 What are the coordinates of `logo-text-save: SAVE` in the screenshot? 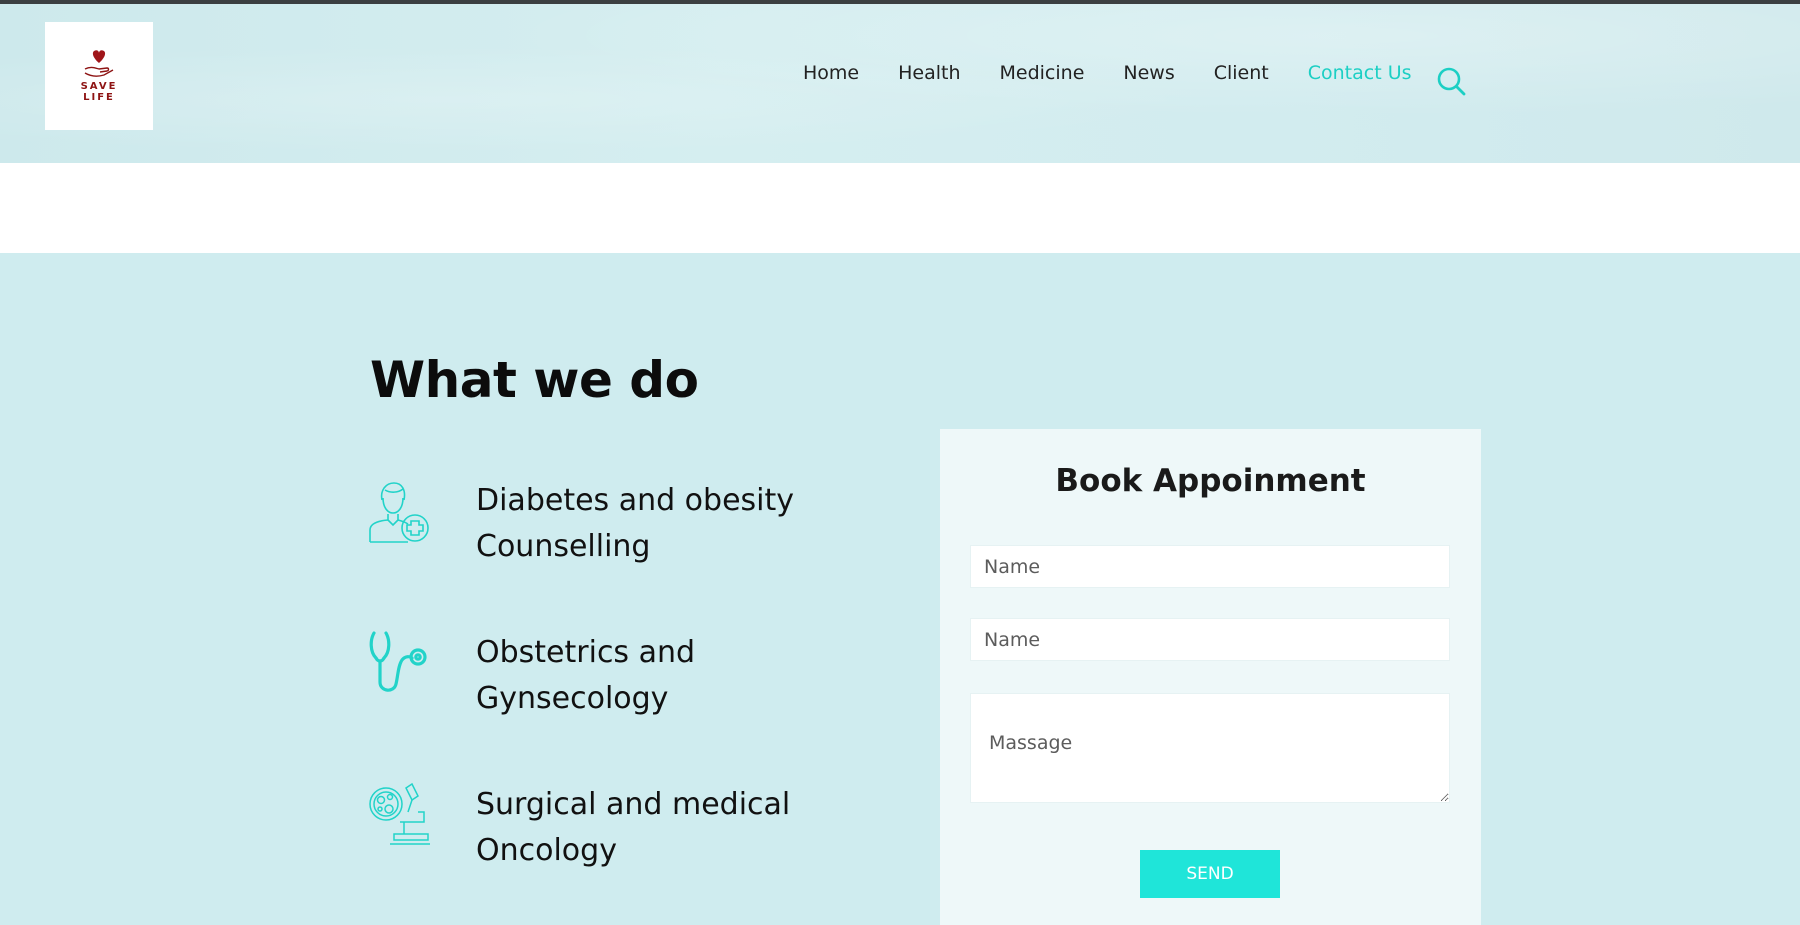 It's located at (99, 86).